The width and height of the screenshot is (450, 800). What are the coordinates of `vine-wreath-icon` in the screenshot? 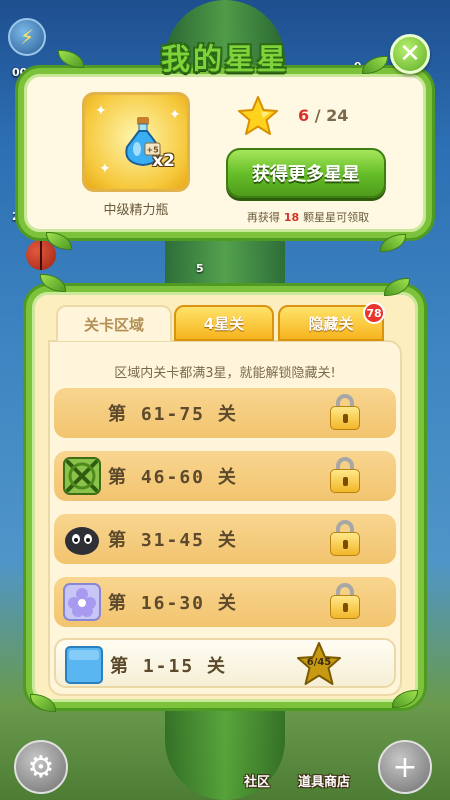 It's located at (82, 476).